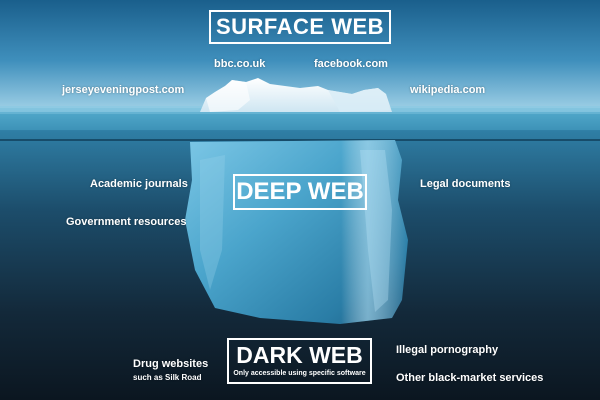  I want to click on dark-web-subtitle: Only accessible using specific software, so click(299, 373).